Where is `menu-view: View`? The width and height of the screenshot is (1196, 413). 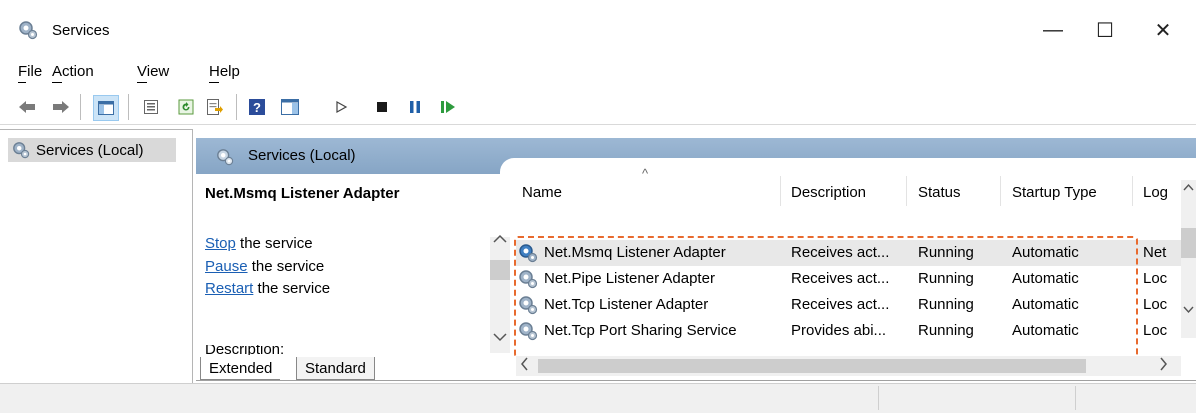
menu-view: View is located at coordinates (153, 71).